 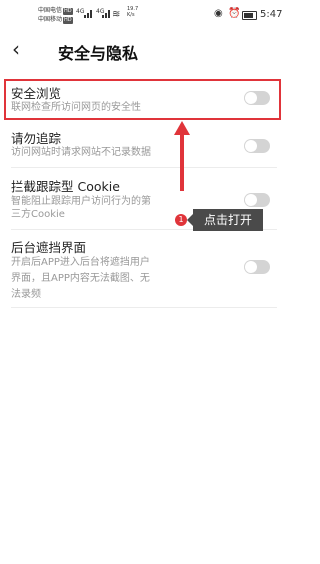 I want to click on chevron-left-icon: ‹, so click(x=16, y=49).